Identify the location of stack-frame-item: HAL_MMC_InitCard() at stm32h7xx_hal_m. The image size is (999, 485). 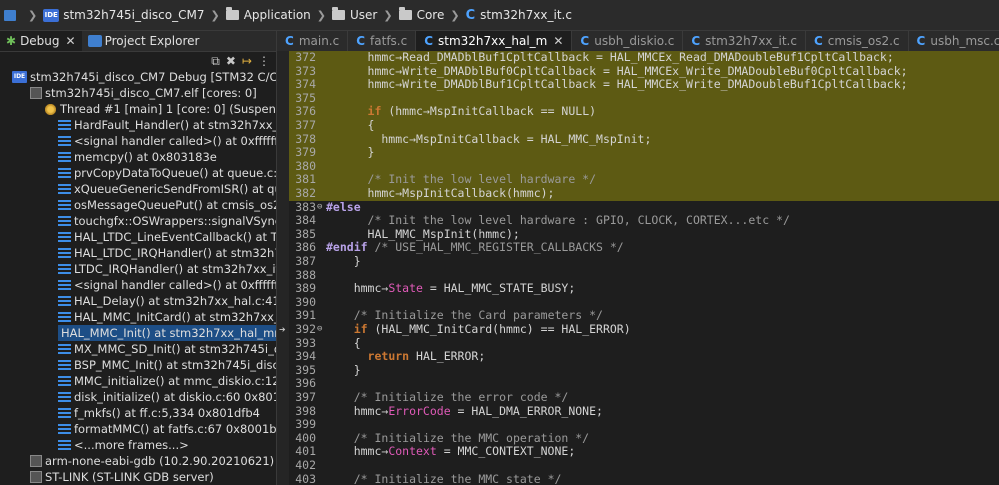
(167, 317).